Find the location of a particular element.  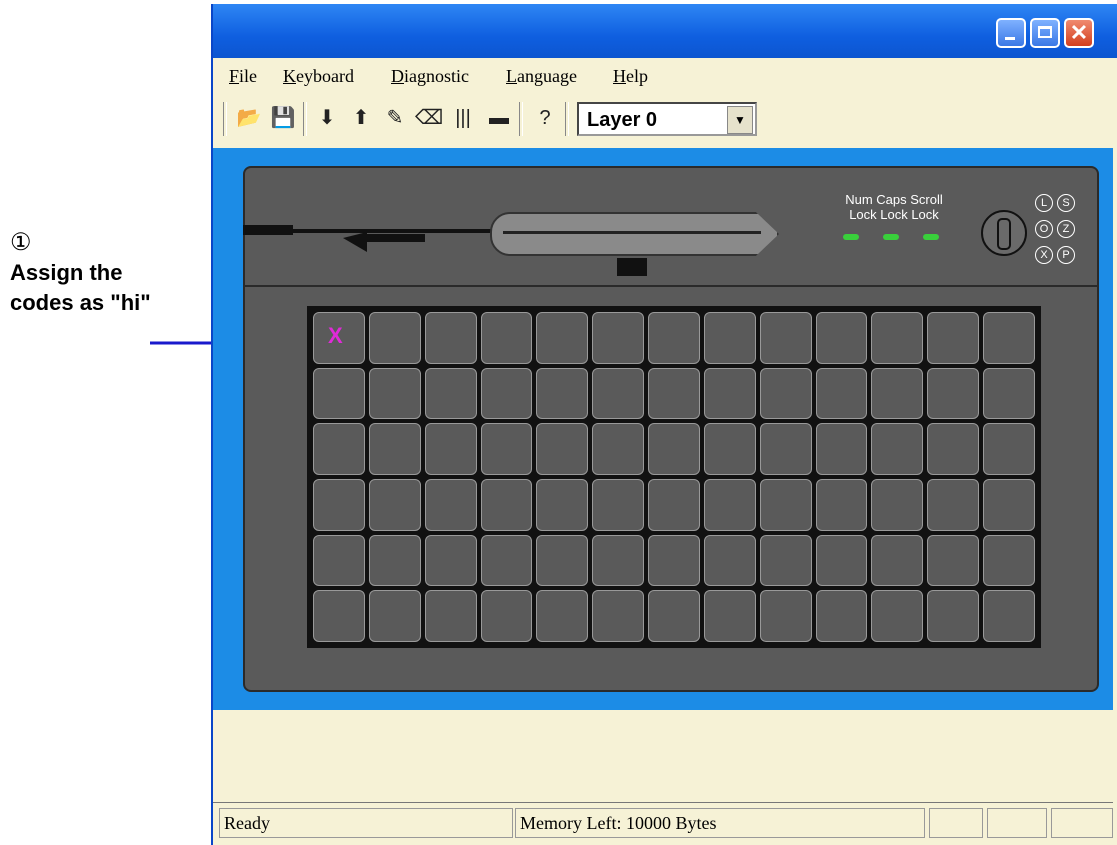

menu-help: Help is located at coordinates (630, 76).